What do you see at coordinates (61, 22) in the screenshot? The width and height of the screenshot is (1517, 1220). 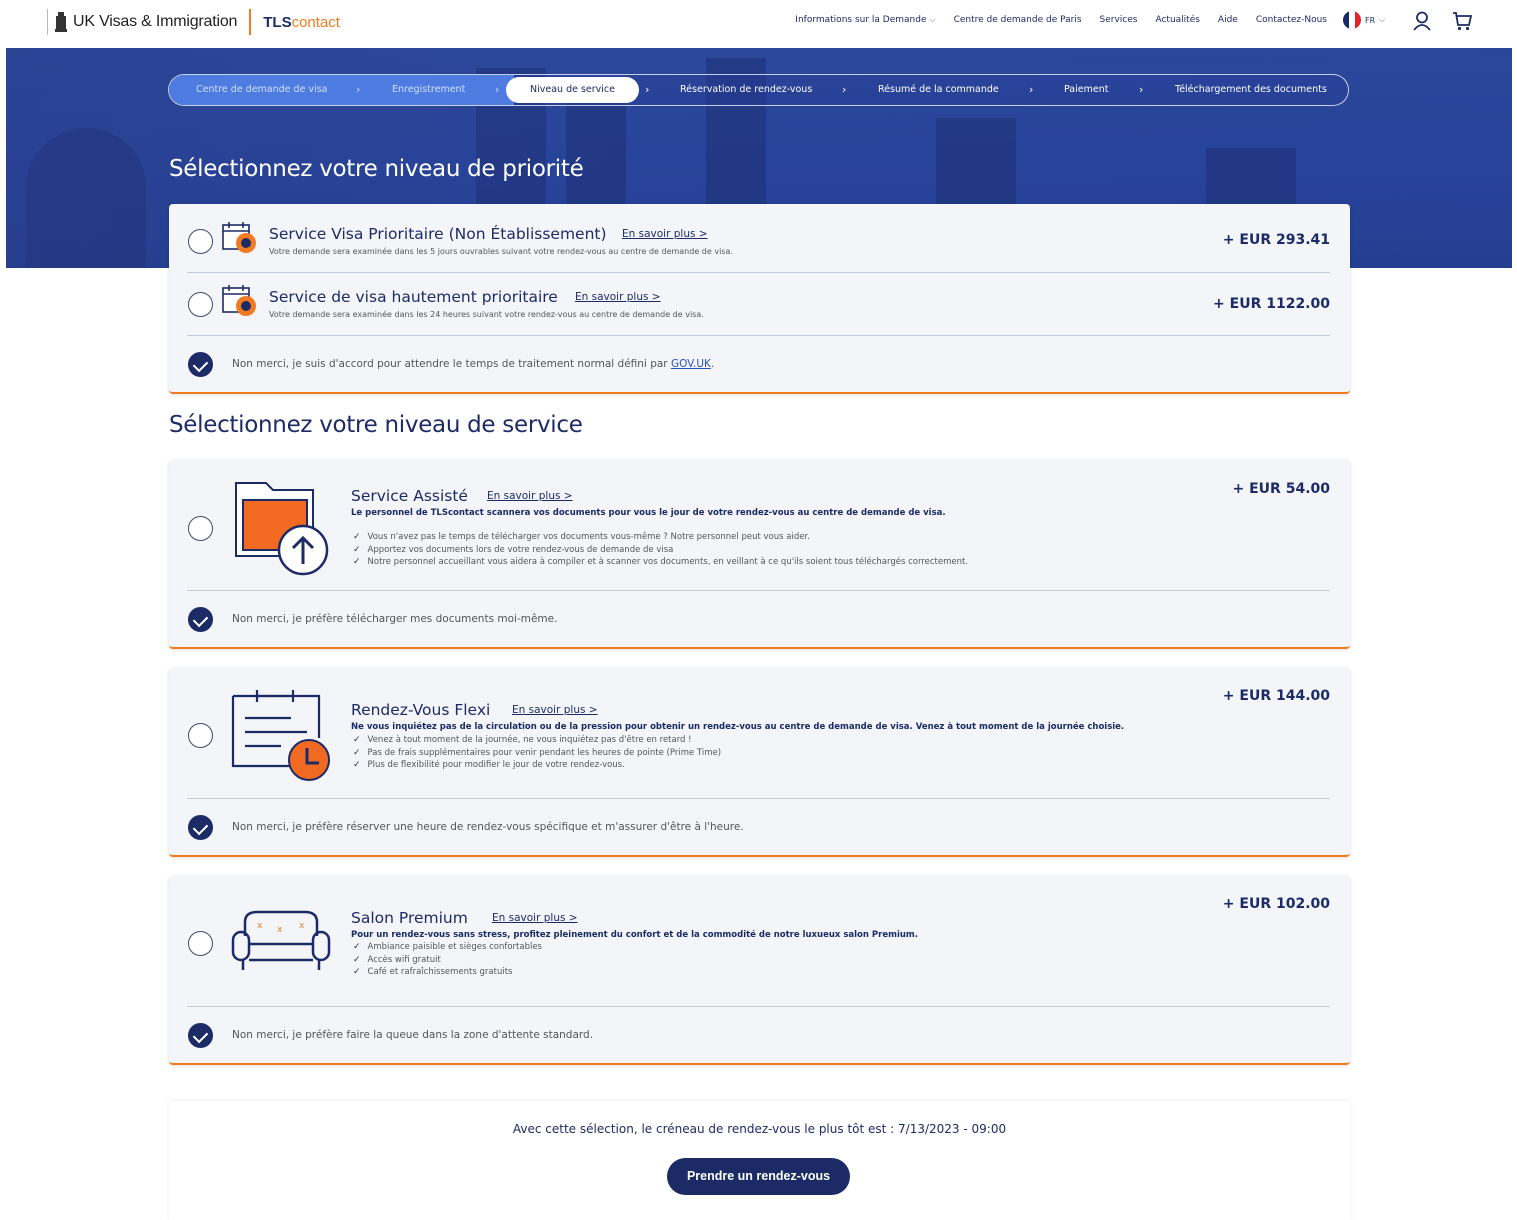 I see `royal-crest-icon` at bounding box center [61, 22].